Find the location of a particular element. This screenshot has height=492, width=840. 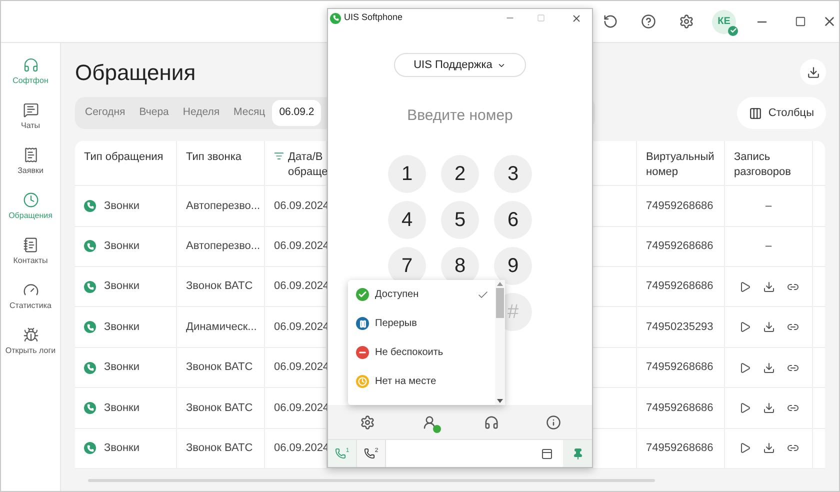

period-tab: Сегодня is located at coordinates (105, 113).